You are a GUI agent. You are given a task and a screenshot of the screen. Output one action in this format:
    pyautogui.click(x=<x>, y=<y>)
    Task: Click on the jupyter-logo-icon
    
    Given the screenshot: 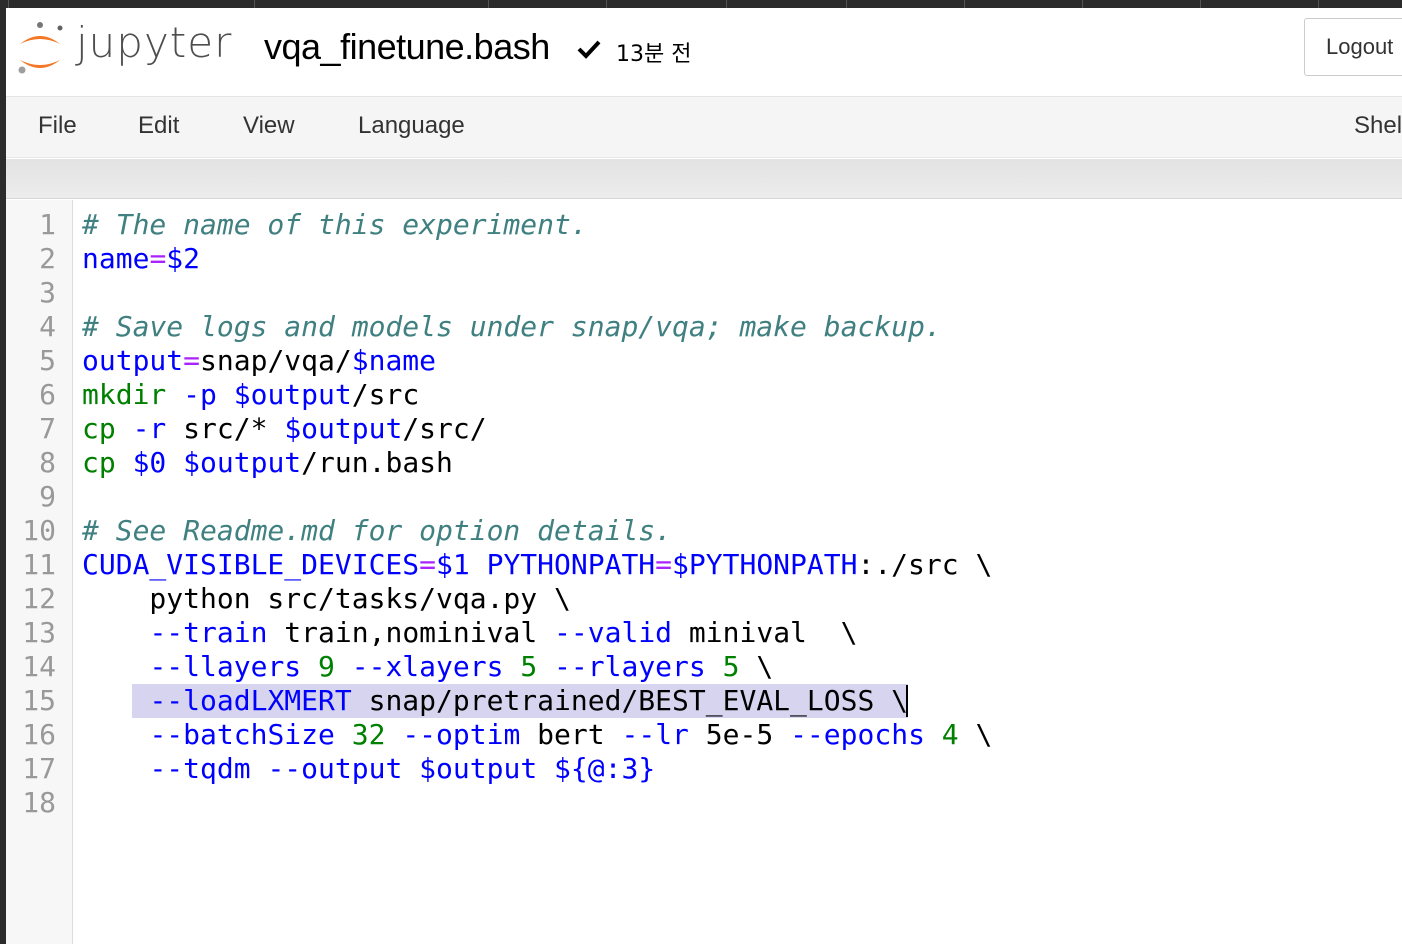 What is the action you would take?
    pyautogui.click(x=44, y=50)
    